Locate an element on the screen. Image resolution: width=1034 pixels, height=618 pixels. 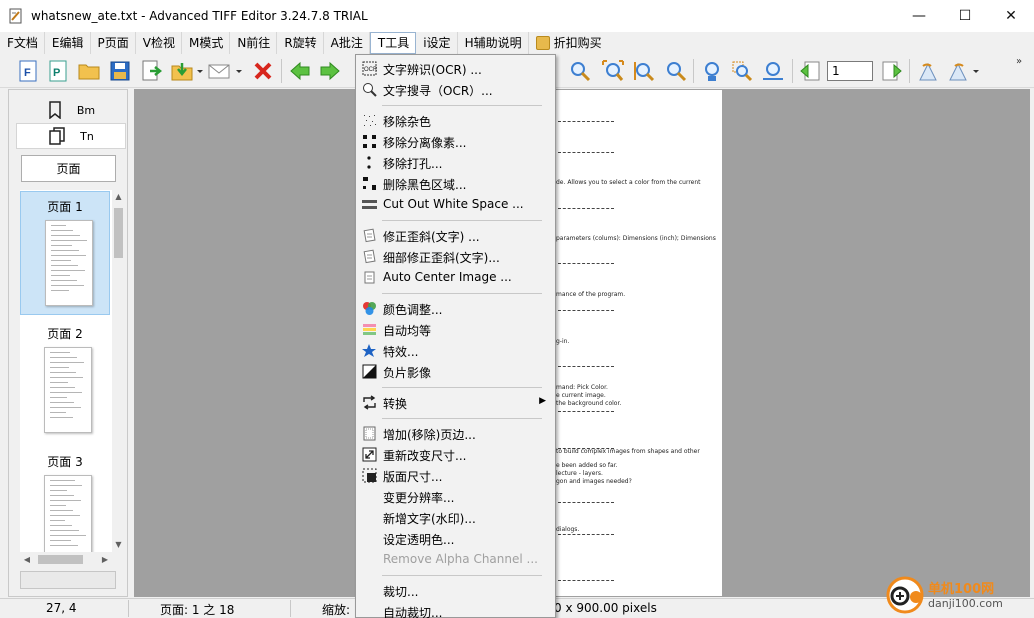
auto-equalize-icon is located at coordinates (369, 329).